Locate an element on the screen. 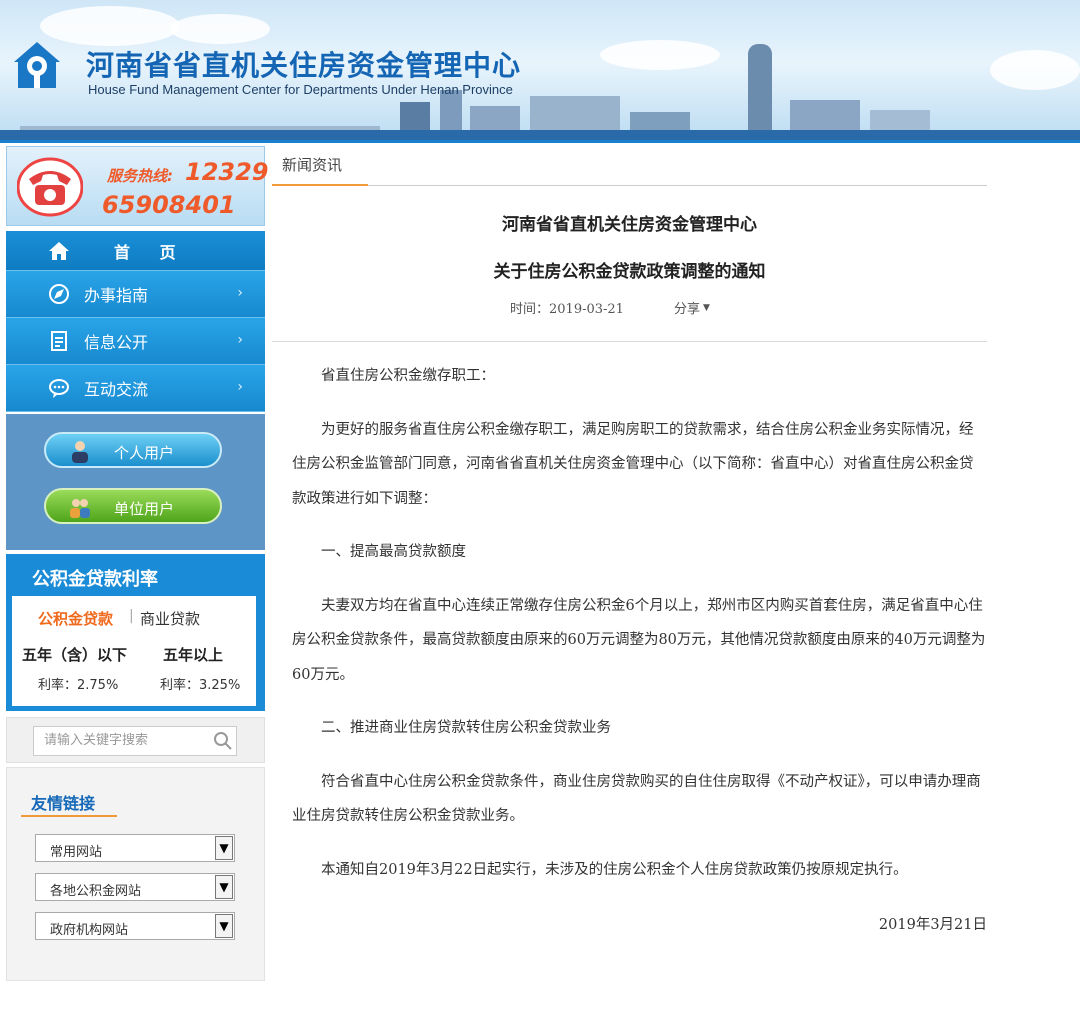 This screenshot has width=1080, height=1019. select-local-fund-sites: 各地公积金网站 ▼ is located at coordinates (135, 887).